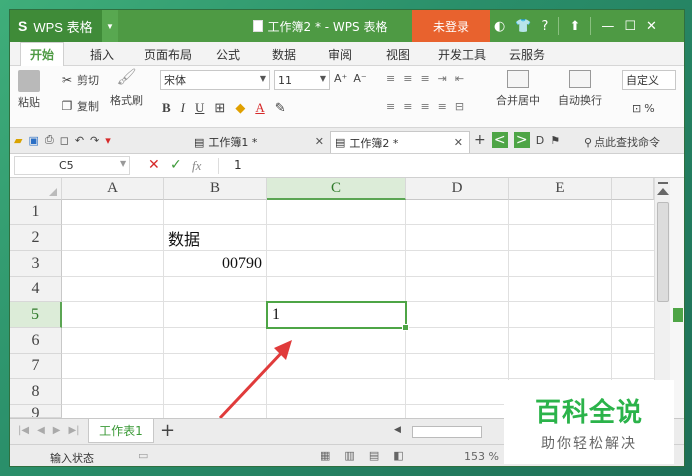  I want to click on tab-data: 数据, so click(284, 54).